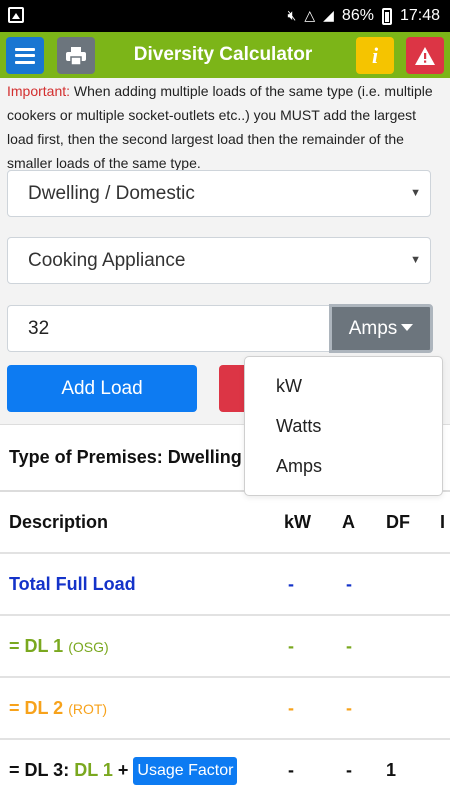 Image resolution: width=450 pixels, height=800 pixels. I want to click on row-label-wrap: = DL 1 (OSG), so click(59, 646).